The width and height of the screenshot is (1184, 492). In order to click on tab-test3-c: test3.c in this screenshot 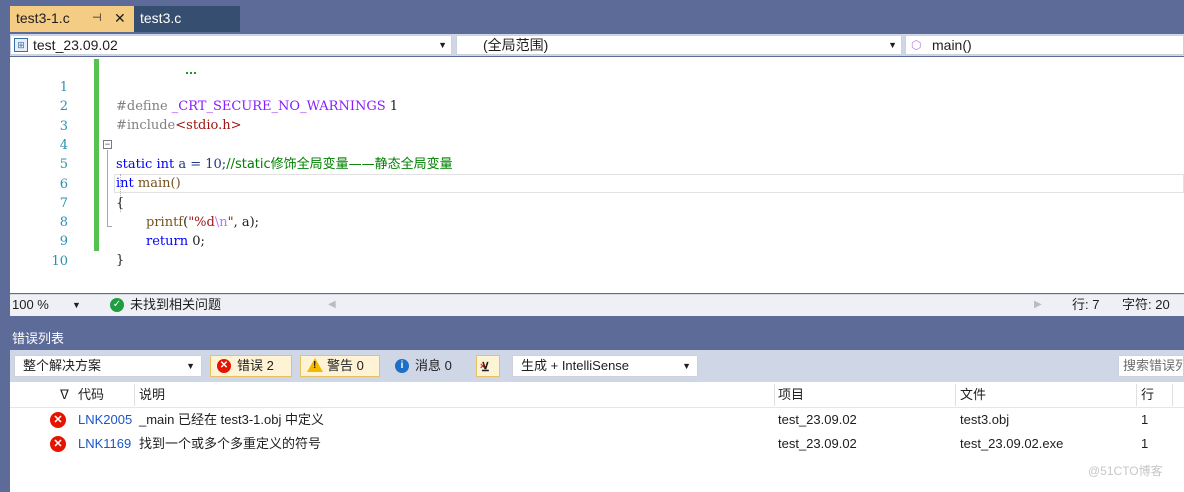, I will do `click(187, 19)`.